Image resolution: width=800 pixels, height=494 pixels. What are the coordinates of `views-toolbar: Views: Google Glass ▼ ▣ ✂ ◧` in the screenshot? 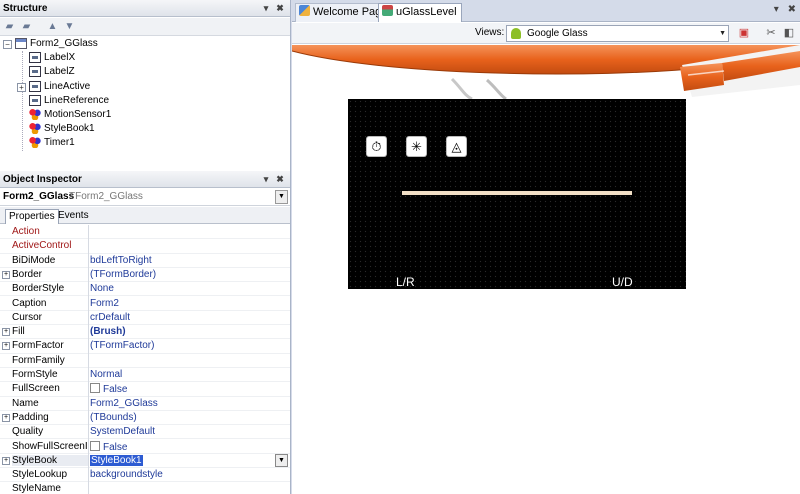 It's located at (546, 33).